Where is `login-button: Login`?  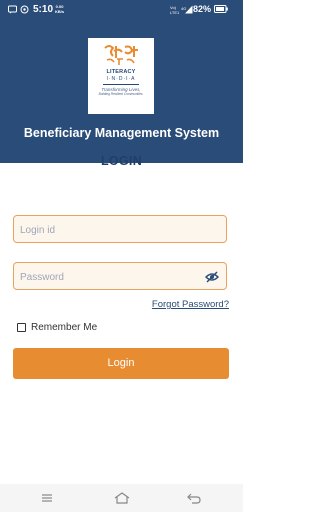
login-button: Login is located at coordinates (121, 363).